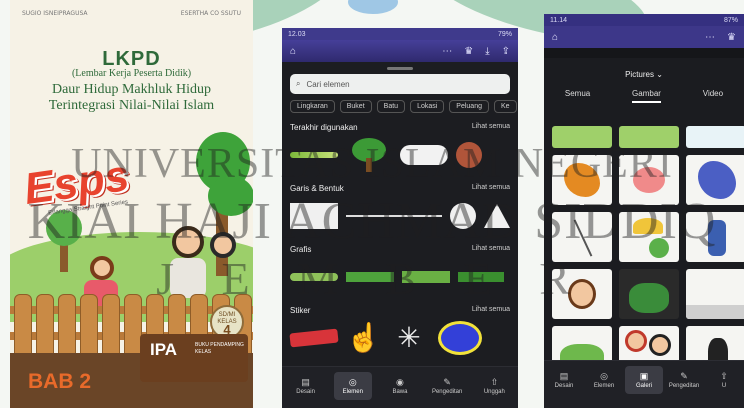 Image resolution: width=744 pixels, height=408 pixels. I want to click on sticker-burst: ✳, so click(409, 338).